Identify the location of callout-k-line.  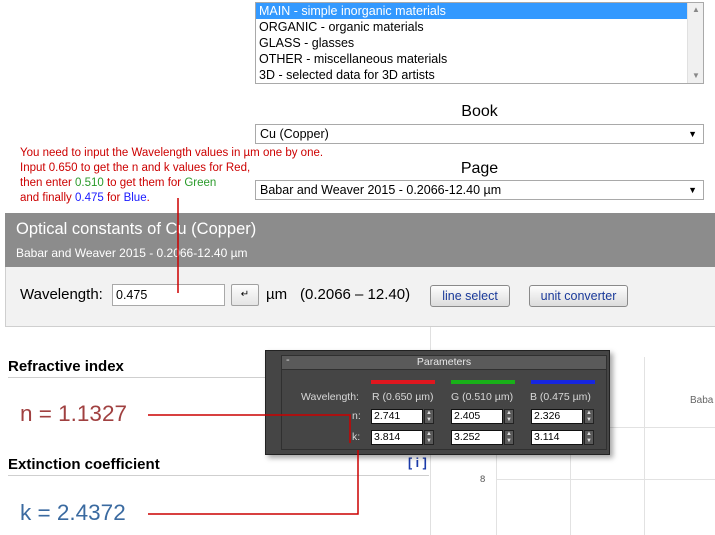
(253, 482).